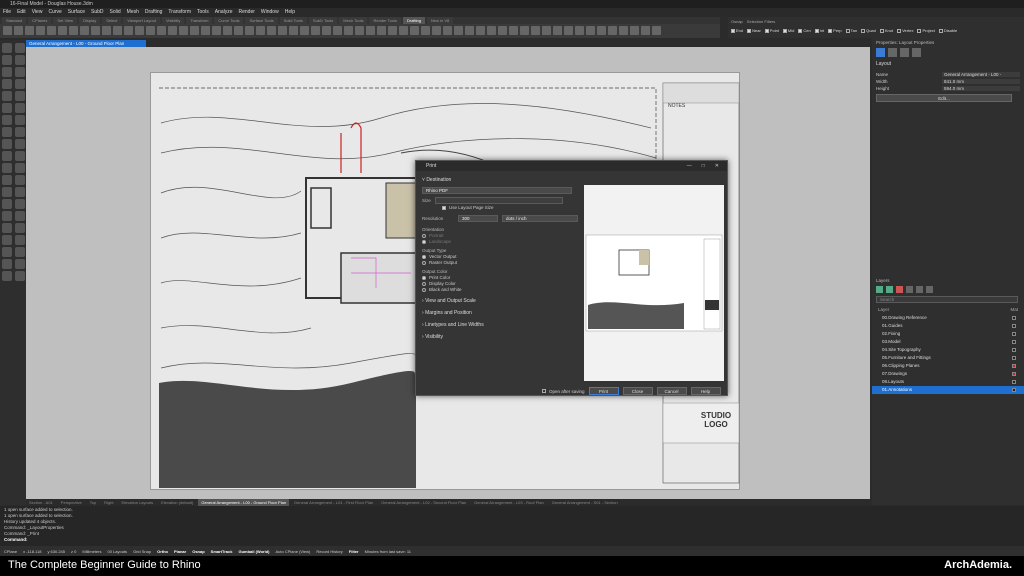 Image resolution: width=1024 pixels, height=576 pixels. Describe the element at coordinates (424, 283) in the screenshot. I see `display-color-radio` at that location.